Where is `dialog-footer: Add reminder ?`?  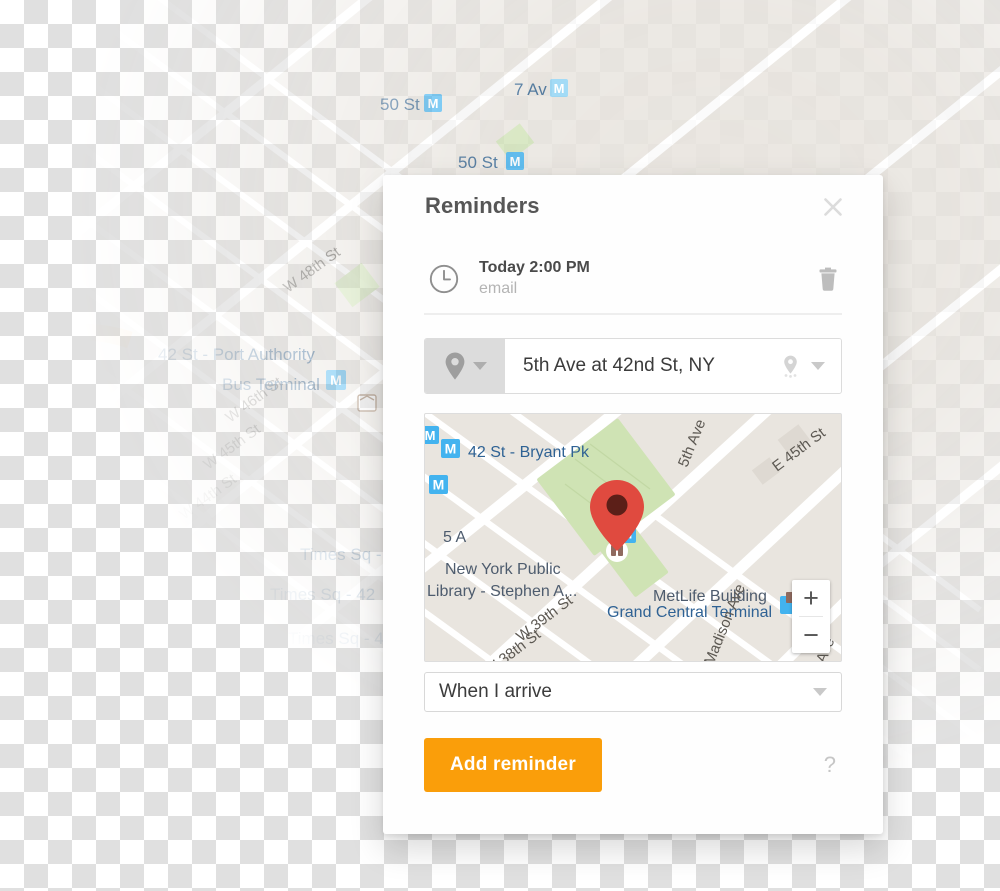 dialog-footer: Add reminder ? is located at coordinates (633, 770).